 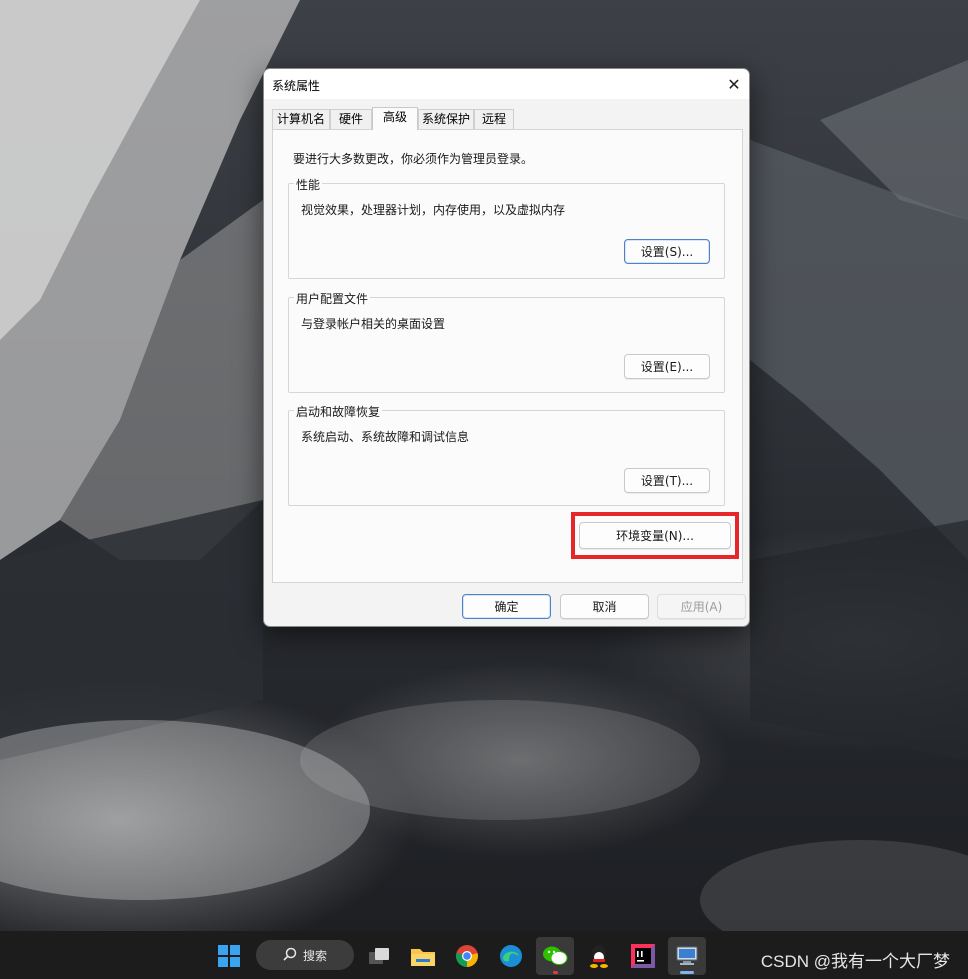 I want to click on apply-button: 应用(A), so click(x=701, y=606).